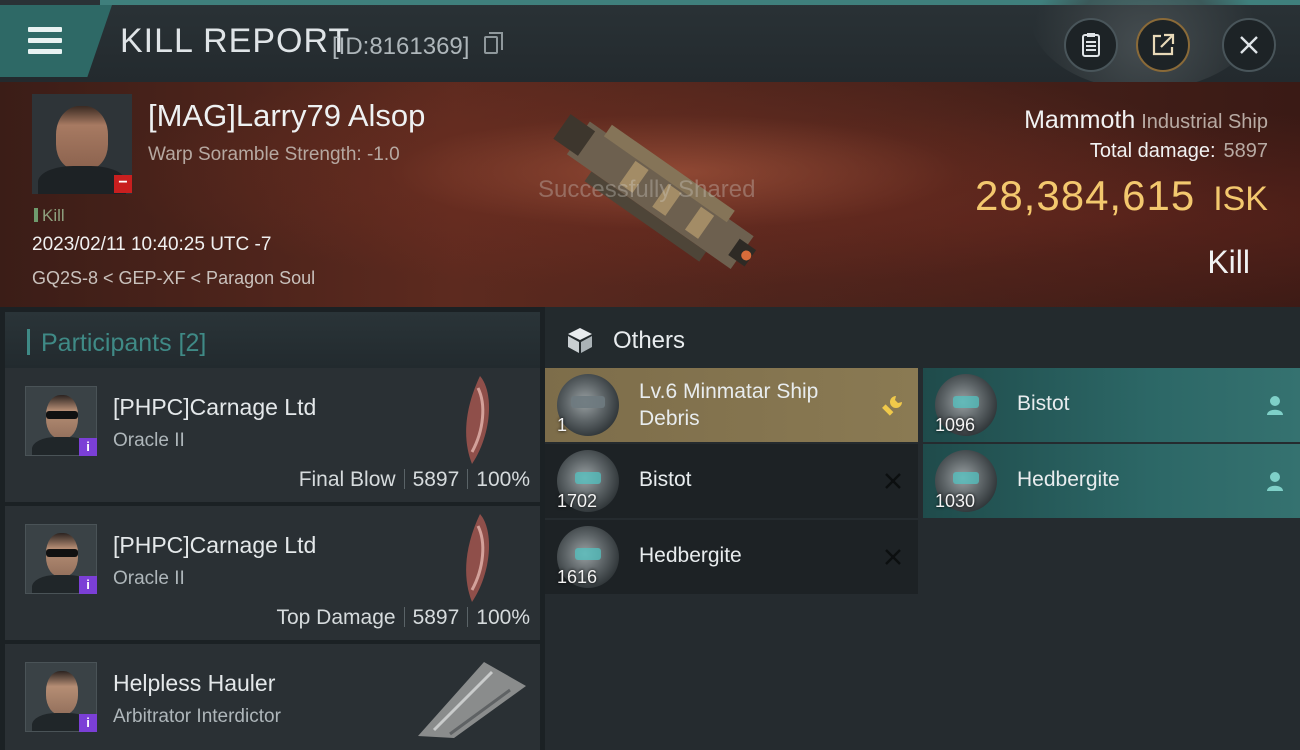  I want to click on item-name: Lv.6 Minmatar Ship Debris, so click(729, 405).